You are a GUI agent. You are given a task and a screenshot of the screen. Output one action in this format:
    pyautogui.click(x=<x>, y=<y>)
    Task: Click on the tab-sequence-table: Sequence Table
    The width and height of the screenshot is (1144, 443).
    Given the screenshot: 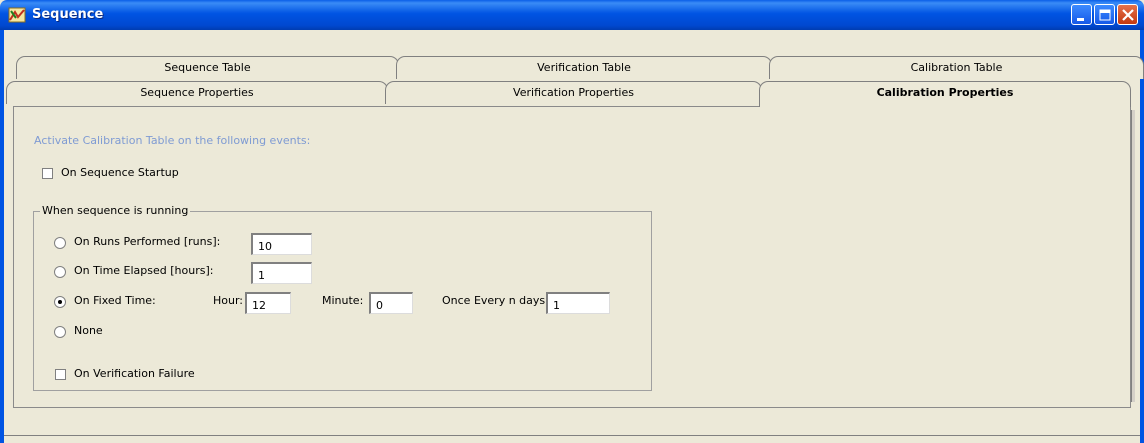 What is the action you would take?
    pyautogui.click(x=207, y=67)
    